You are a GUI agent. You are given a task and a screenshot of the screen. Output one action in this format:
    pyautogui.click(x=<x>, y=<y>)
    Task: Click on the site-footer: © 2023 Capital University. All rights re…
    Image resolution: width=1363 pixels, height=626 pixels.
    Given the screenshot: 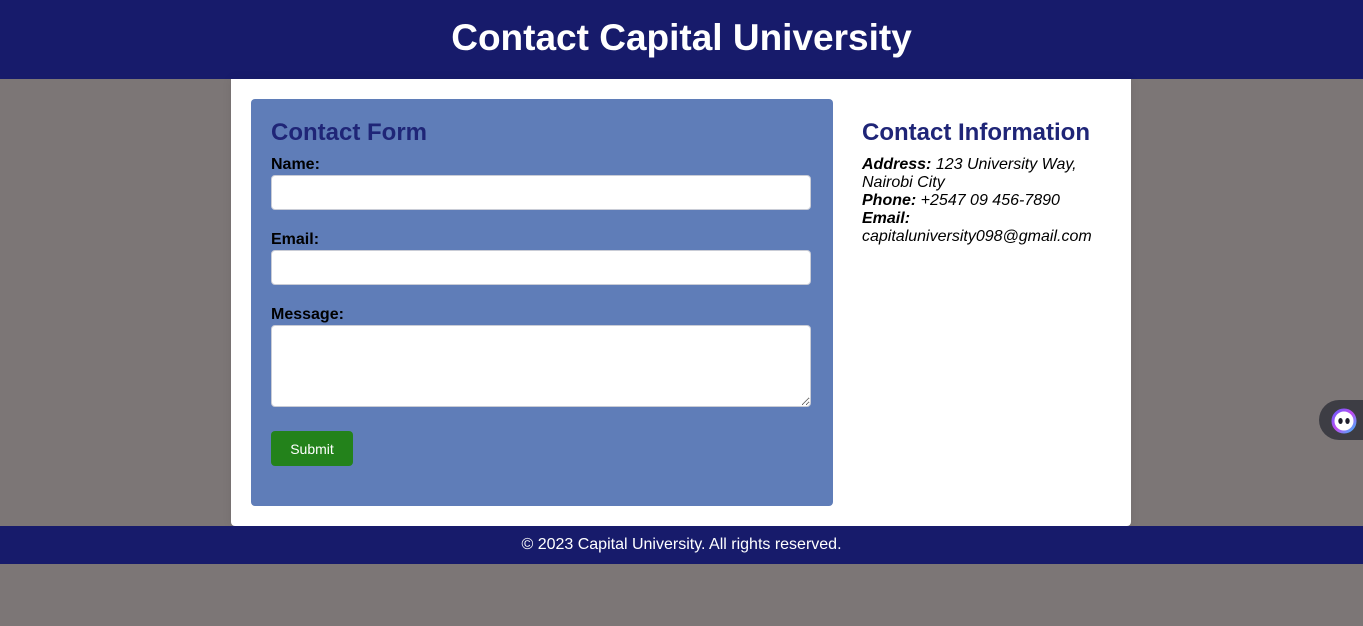 What is the action you would take?
    pyautogui.click(x=681, y=545)
    